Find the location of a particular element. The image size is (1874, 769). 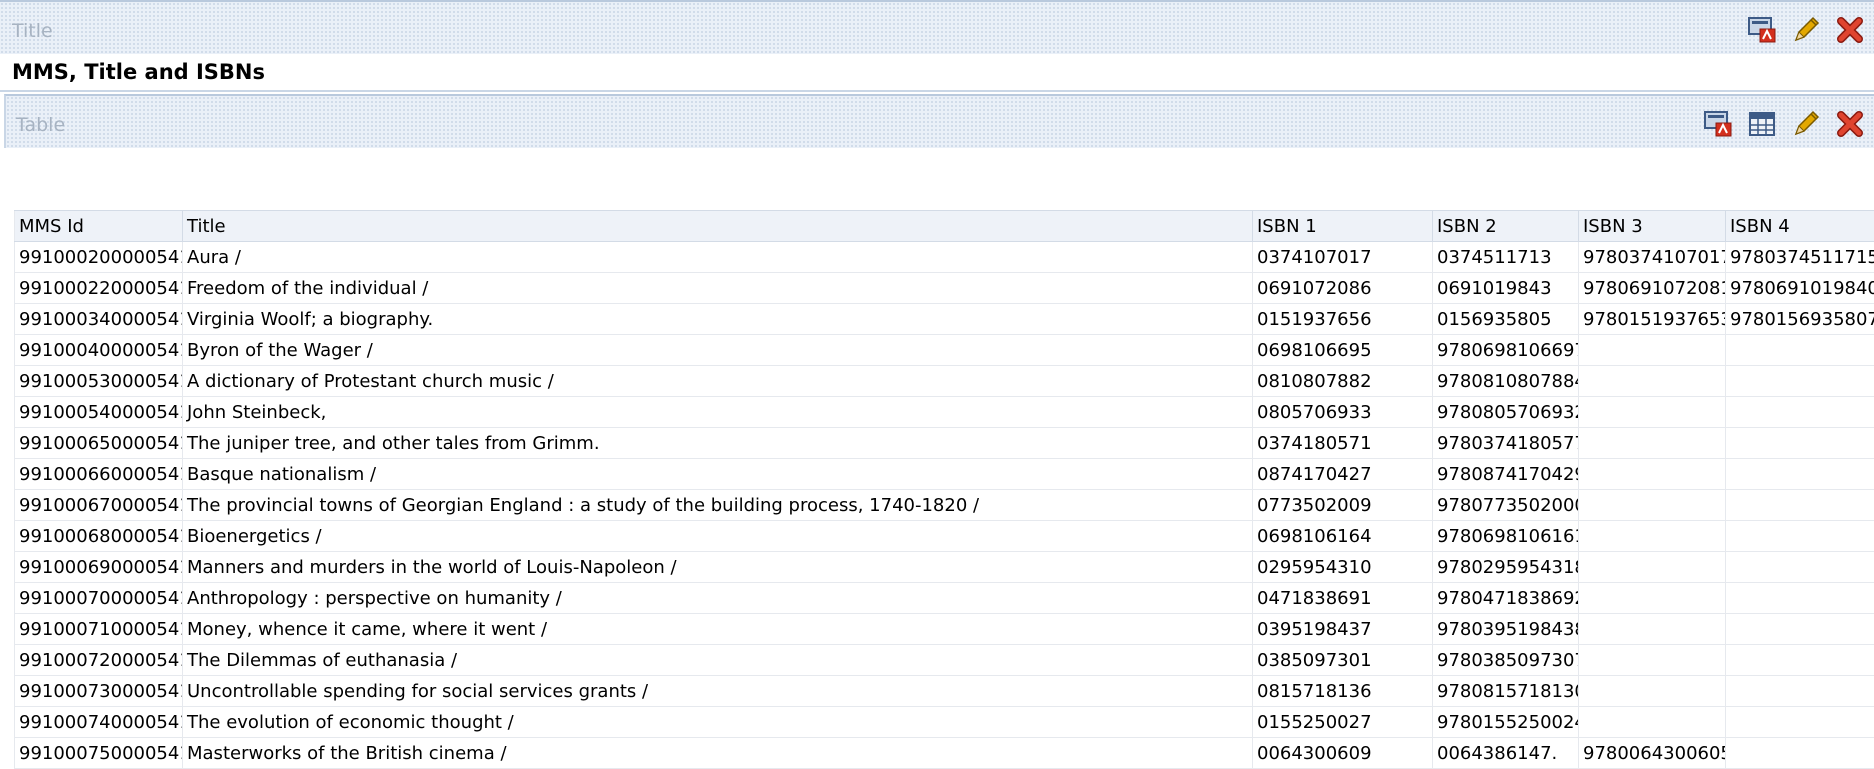

title-cell: The Dilemmas of euthanasia / is located at coordinates (718, 660).